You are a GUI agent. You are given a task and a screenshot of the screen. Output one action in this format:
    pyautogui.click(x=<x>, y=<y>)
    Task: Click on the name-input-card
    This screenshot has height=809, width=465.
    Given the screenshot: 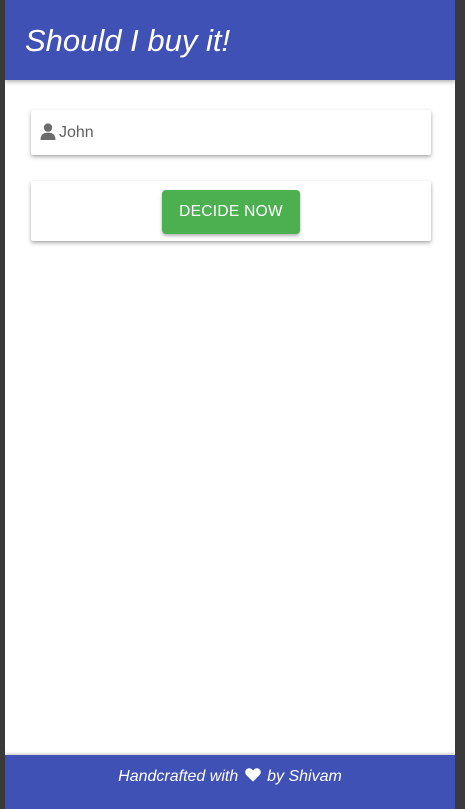 What is the action you would take?
    pyautogui.click(x=231, y=132)
    